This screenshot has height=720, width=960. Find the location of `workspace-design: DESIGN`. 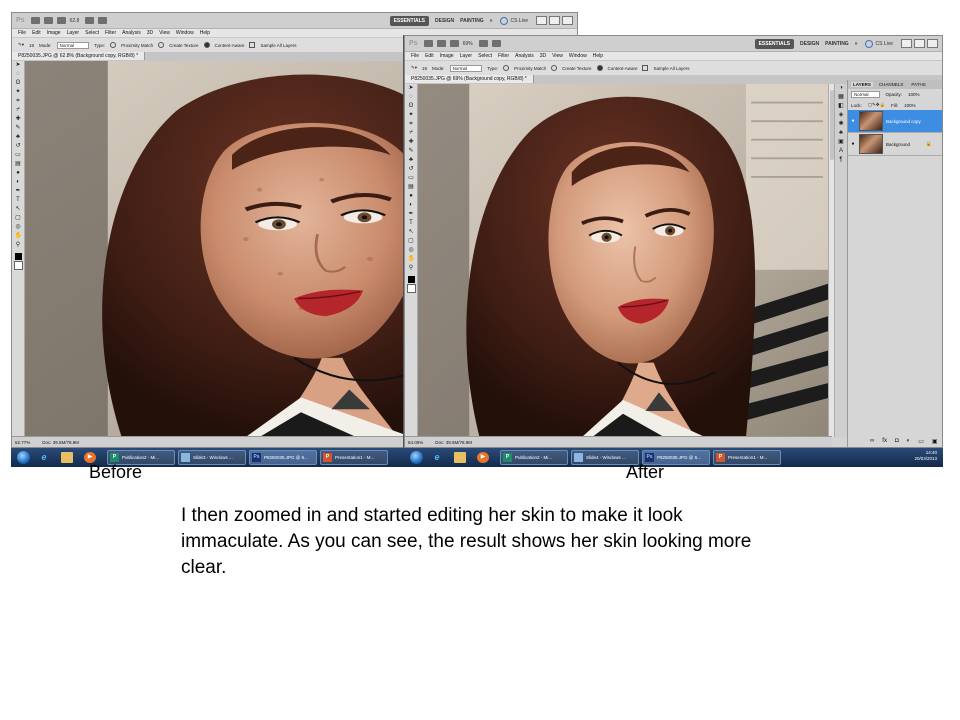

workspace-design: DESIGN is located at coordinates (444, 21).